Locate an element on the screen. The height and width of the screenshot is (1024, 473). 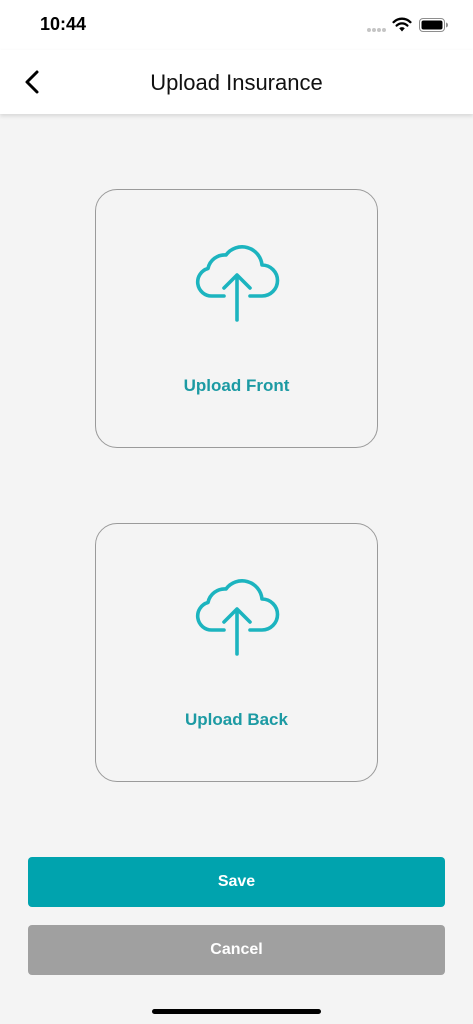
battery-icon is located at coordinates (433, 25).